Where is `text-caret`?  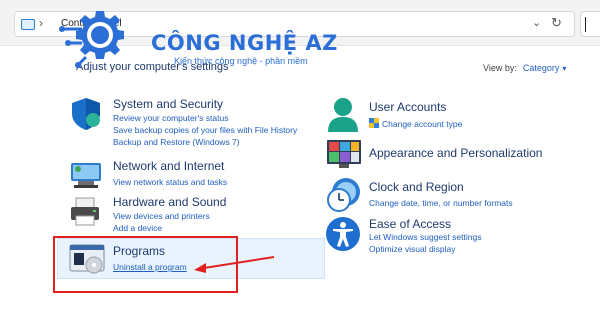
text-caret is located at coordinates (585, 24).